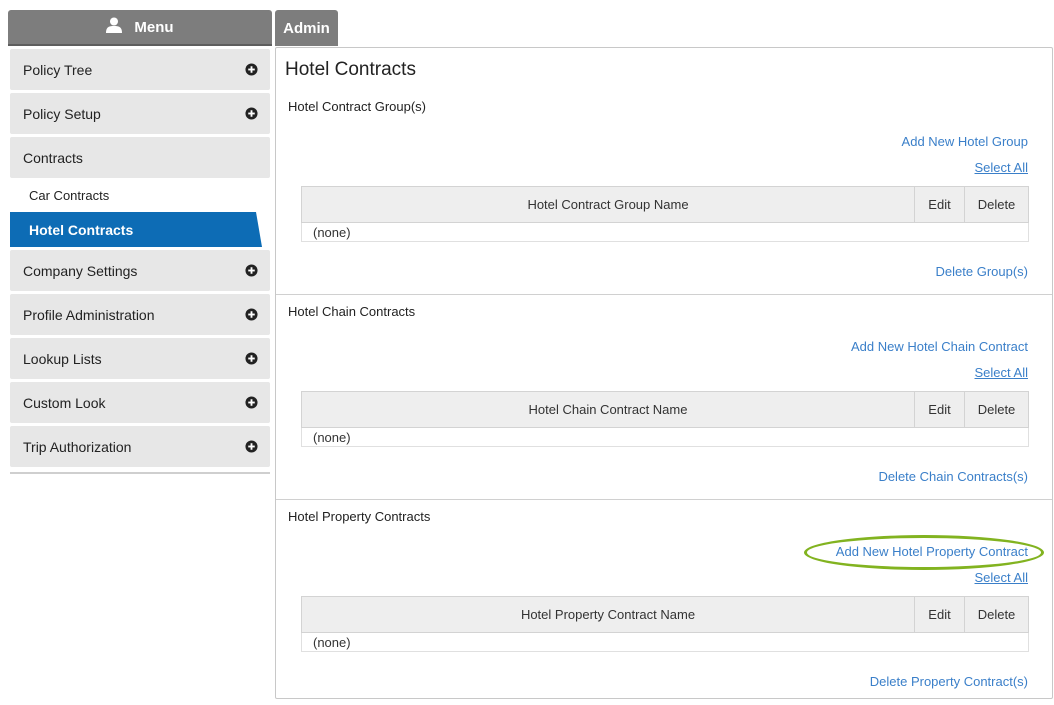 The height and width of the screenshot is (705, 1054). I want to click on tab-admin: Admin, so click(306, 28).